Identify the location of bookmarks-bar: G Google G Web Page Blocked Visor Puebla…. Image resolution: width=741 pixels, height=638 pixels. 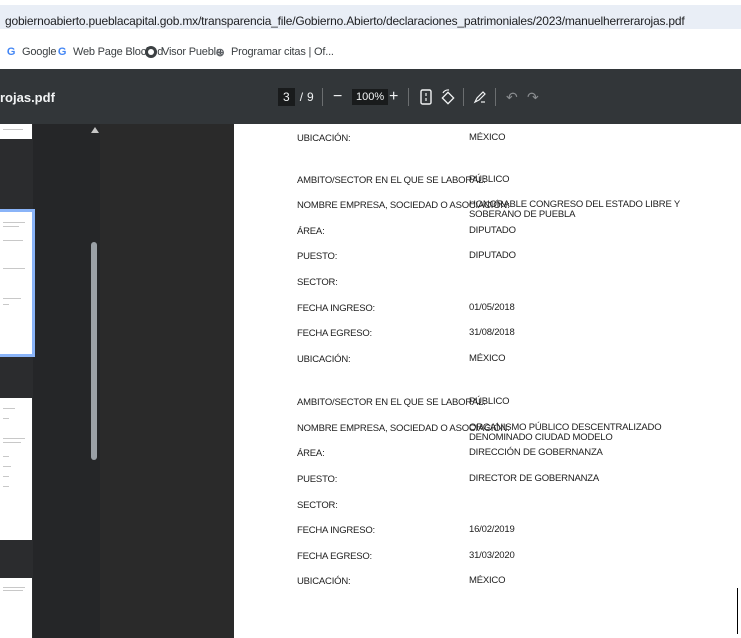
(370, 51).